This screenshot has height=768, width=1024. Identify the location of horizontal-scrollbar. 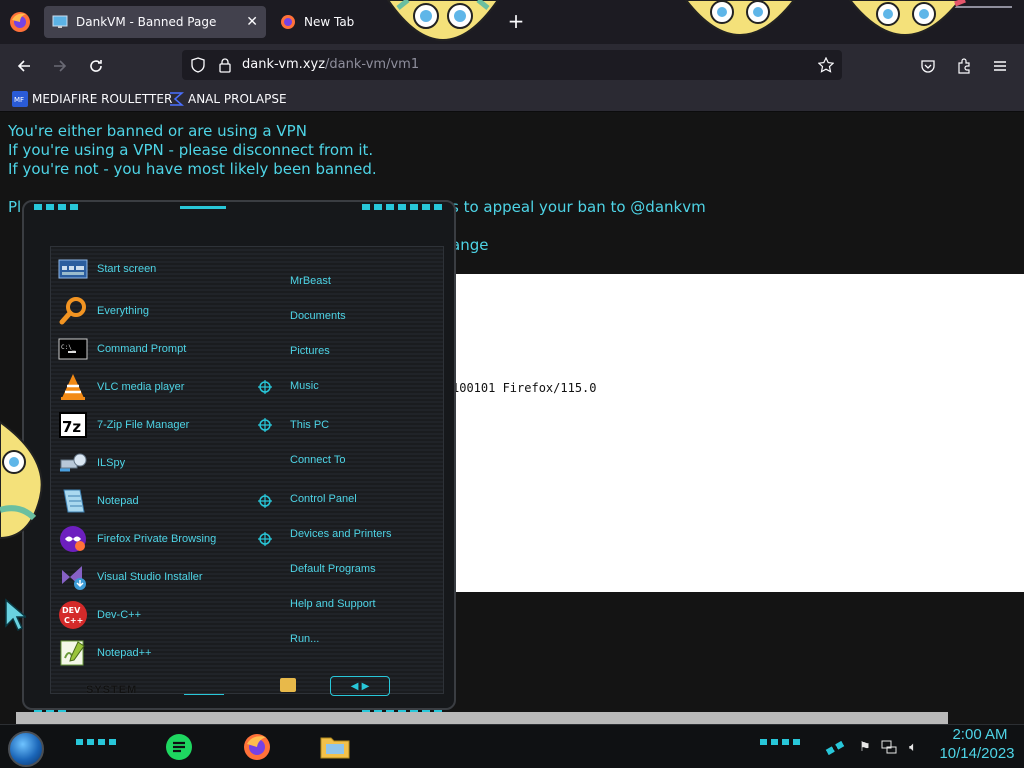
(482, 718).